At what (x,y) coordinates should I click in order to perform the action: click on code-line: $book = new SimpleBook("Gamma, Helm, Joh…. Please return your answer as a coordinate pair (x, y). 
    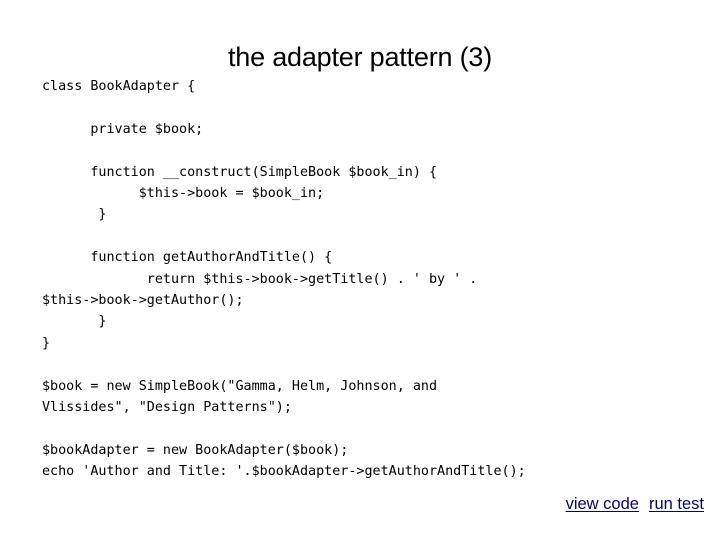
    Looking at the image, I should click on (240, 386).